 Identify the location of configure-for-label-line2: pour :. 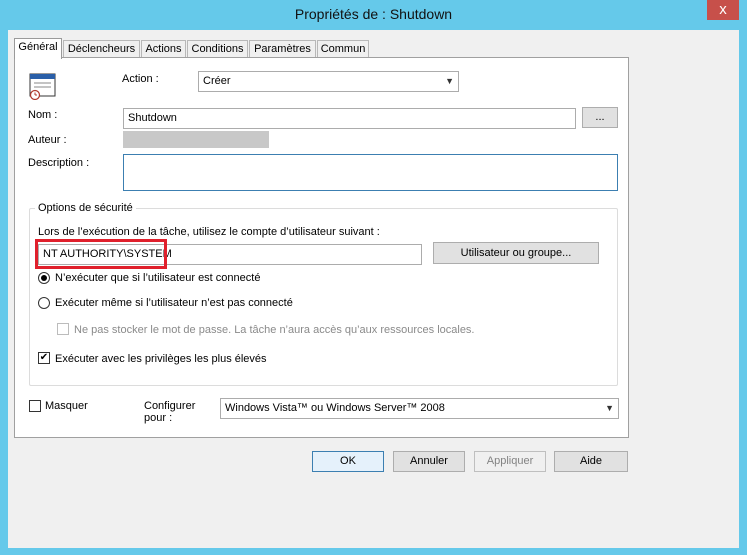
(158, 418).